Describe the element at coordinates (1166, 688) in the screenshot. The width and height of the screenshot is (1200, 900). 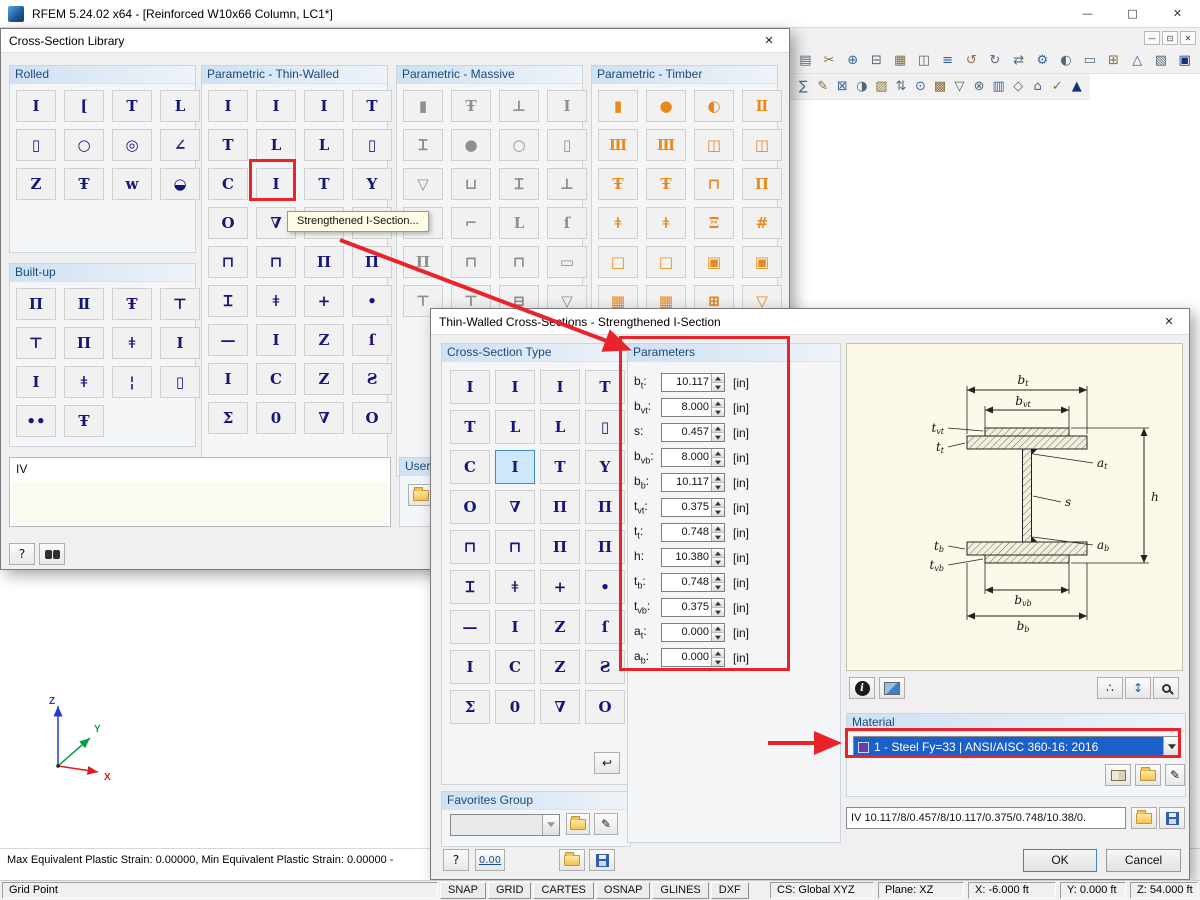
I see `zoom-section-button` at that location.